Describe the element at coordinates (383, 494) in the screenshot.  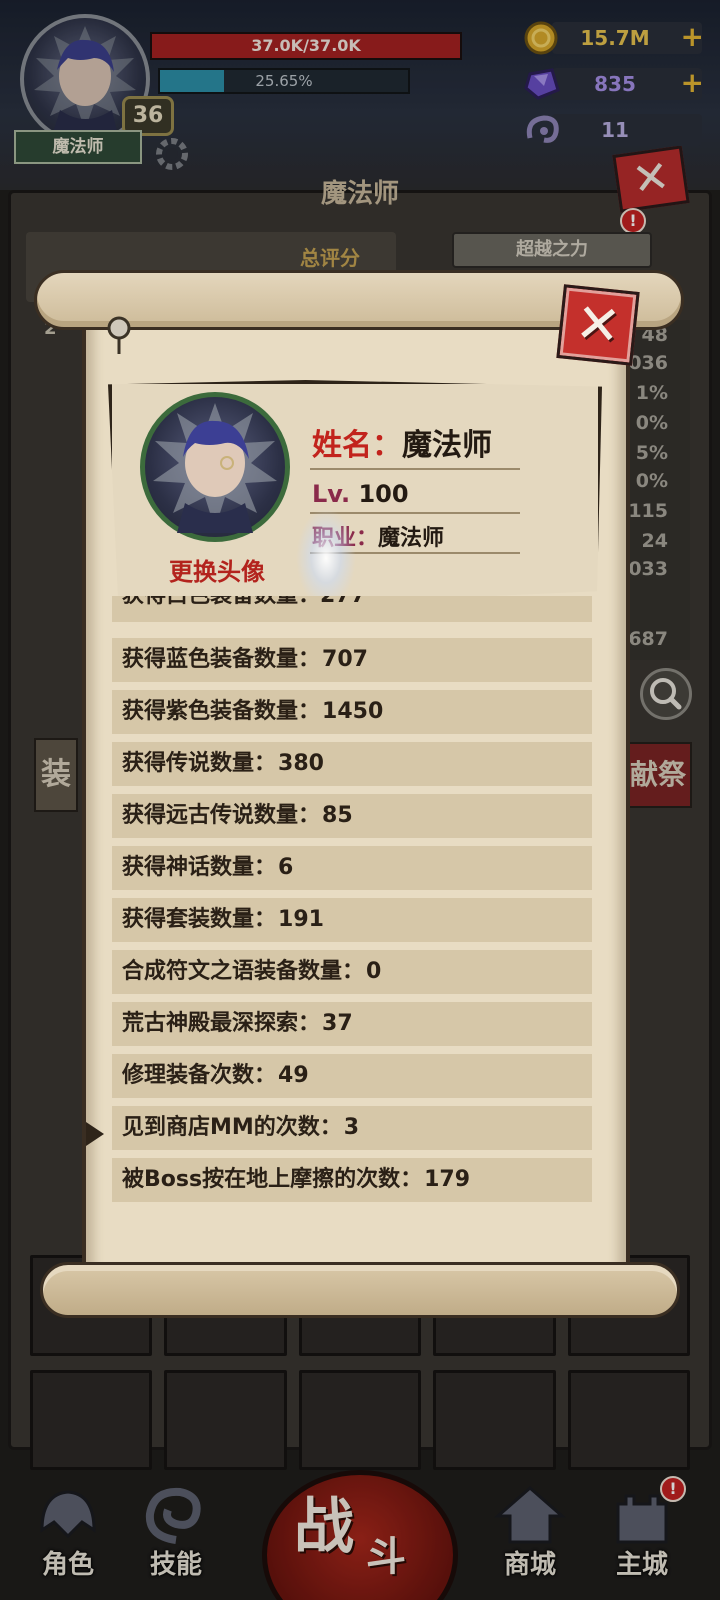
I see `level-value: 100` at that location.